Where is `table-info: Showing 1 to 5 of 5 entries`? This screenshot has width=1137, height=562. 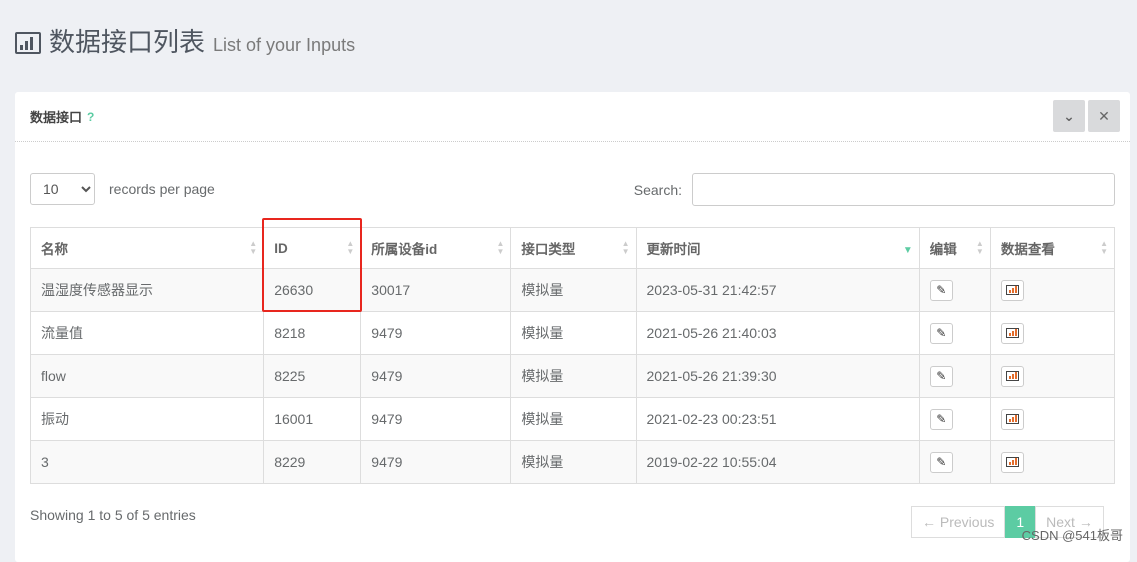 table-info: Showing 1 to 5 of 5 entries is located at coordinates (113, 515).